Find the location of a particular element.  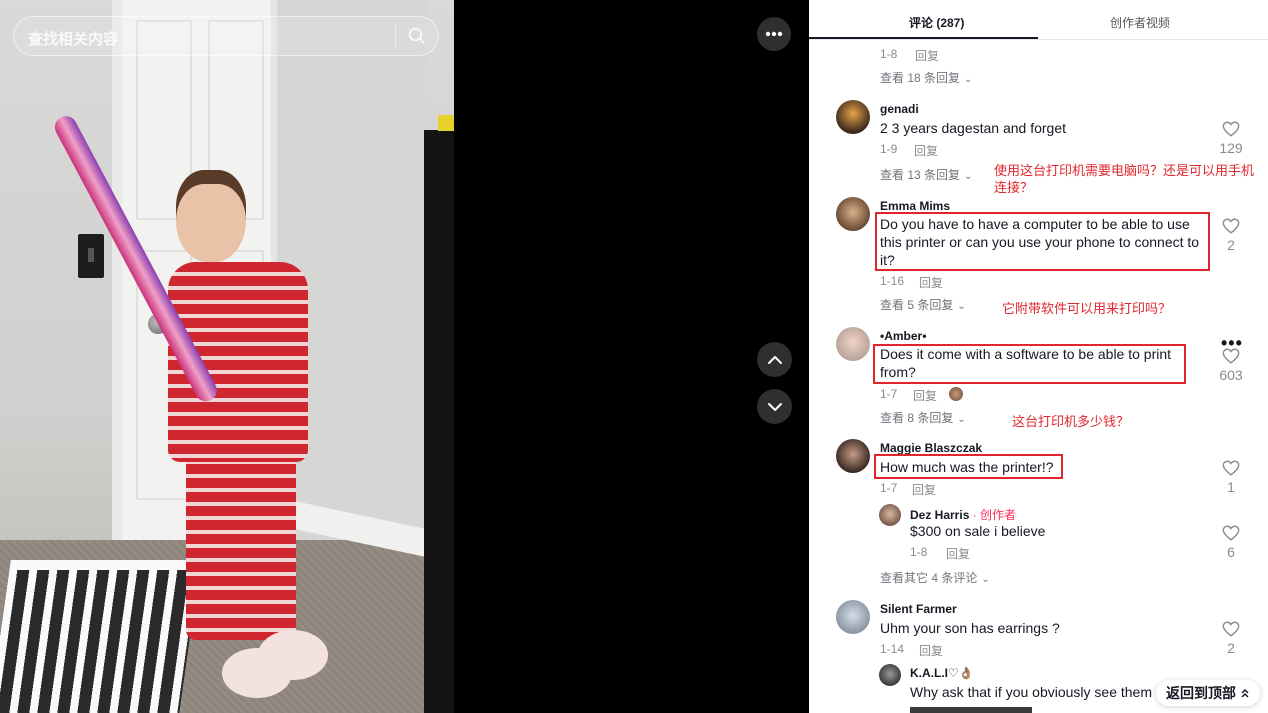

tab-creator-videos: 创作者视频 is located at coordinates (1140, 22).